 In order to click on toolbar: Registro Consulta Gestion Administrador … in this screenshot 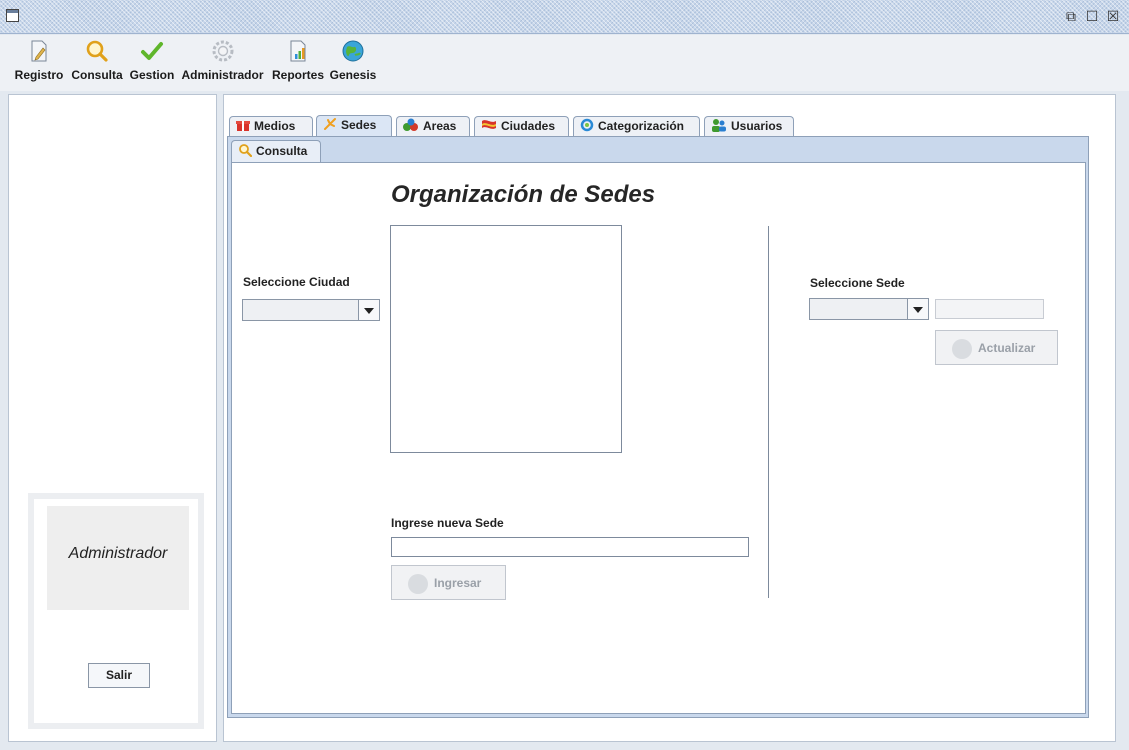, I will do `click(564, 63)`.